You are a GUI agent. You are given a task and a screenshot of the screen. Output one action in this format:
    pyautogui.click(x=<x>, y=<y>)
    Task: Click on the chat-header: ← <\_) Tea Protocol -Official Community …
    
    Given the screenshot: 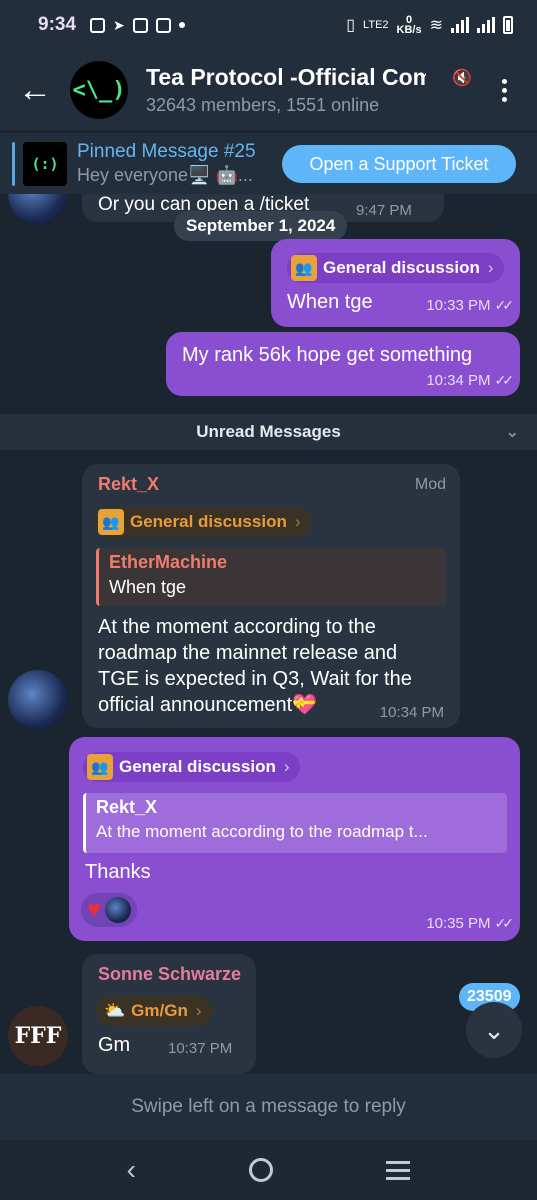 What is the action you would take?
    pyautogui.click(x=268, y=90)
    